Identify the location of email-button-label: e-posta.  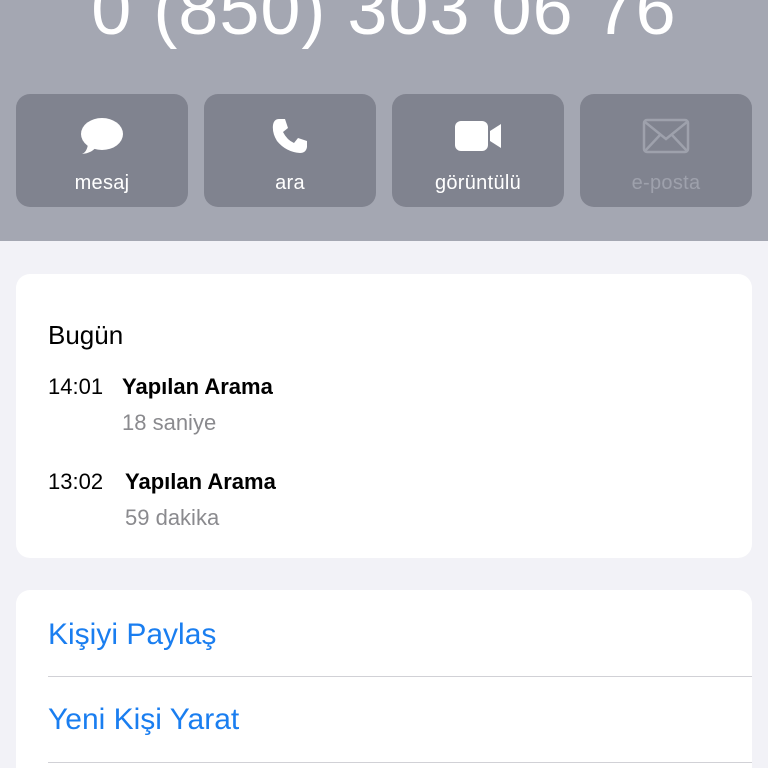
(666, 183).